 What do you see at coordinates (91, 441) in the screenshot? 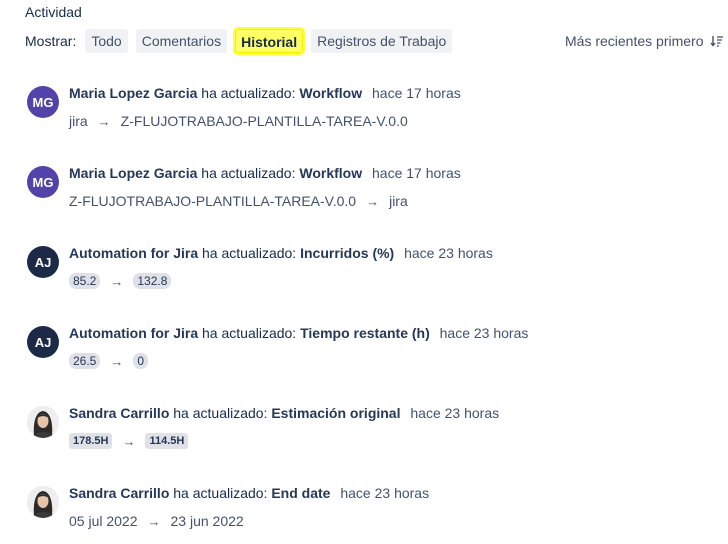
I see `old-value: 178.5H` at bounding box center [91, 441].